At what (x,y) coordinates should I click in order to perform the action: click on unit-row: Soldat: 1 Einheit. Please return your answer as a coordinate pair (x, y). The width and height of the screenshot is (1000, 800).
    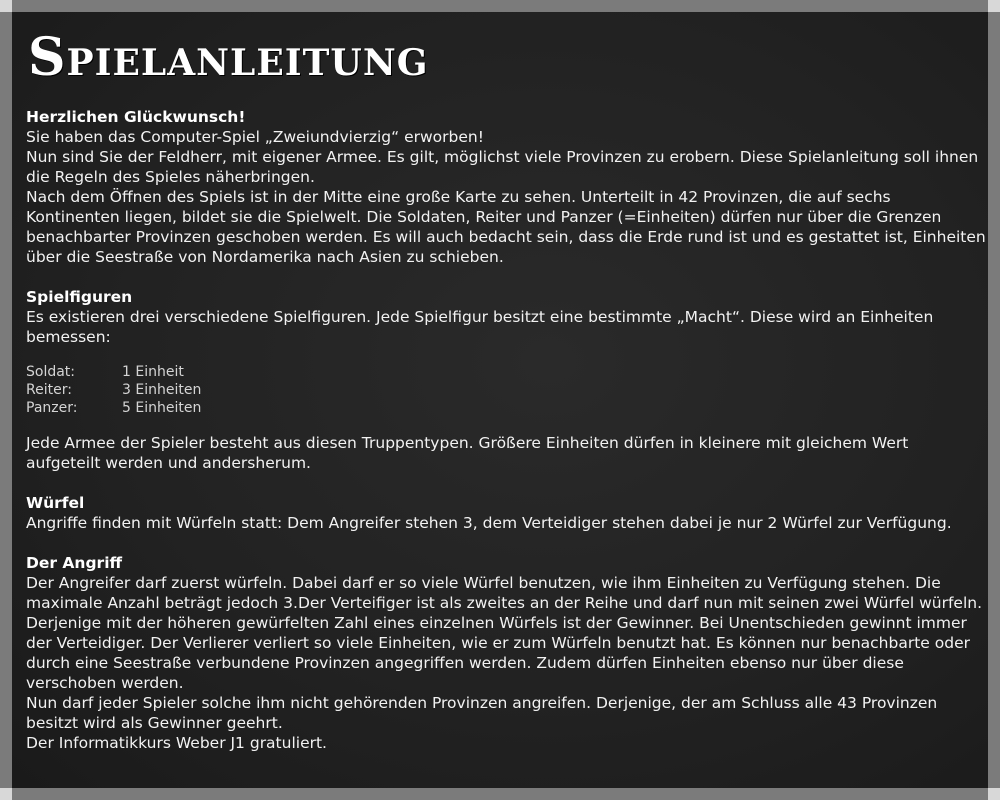
    Looking at the image, I should click on (506, 372).